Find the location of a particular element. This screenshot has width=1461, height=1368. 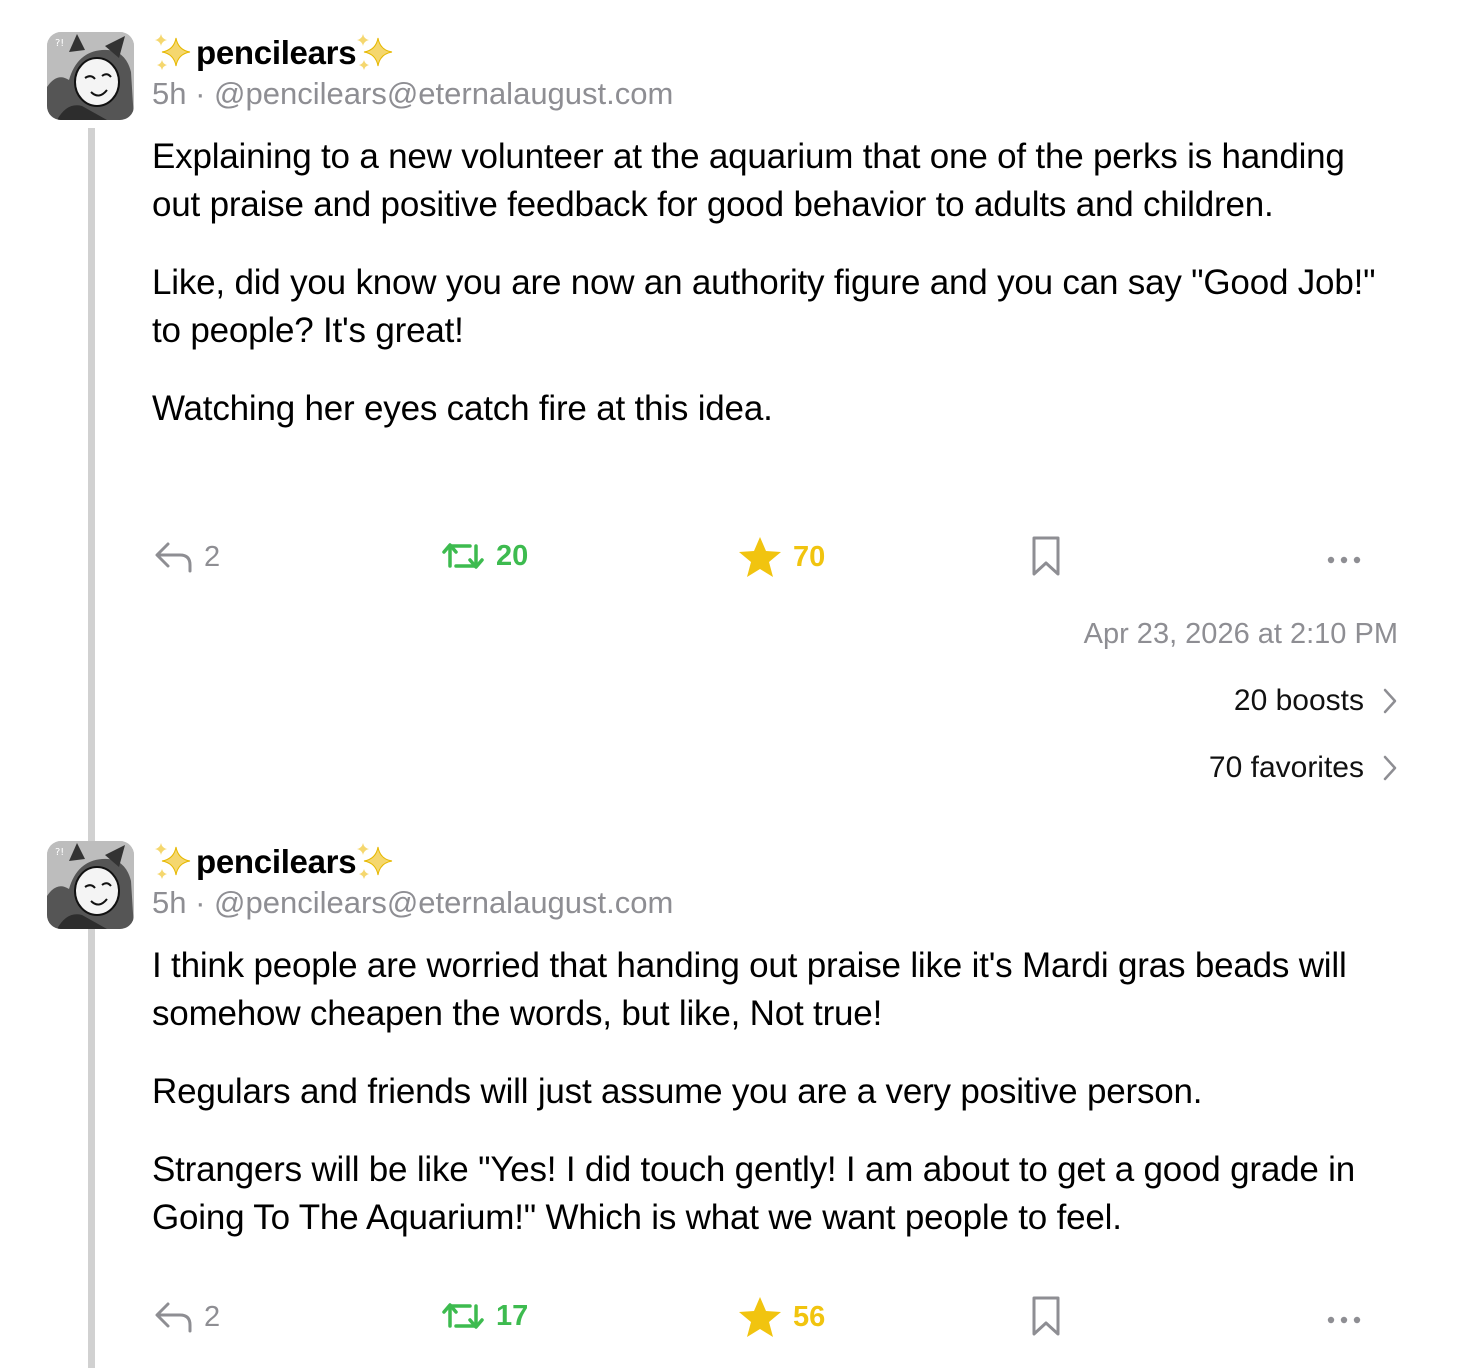

favorites-link: 70 favorites is located at coordinates (1303, 768).